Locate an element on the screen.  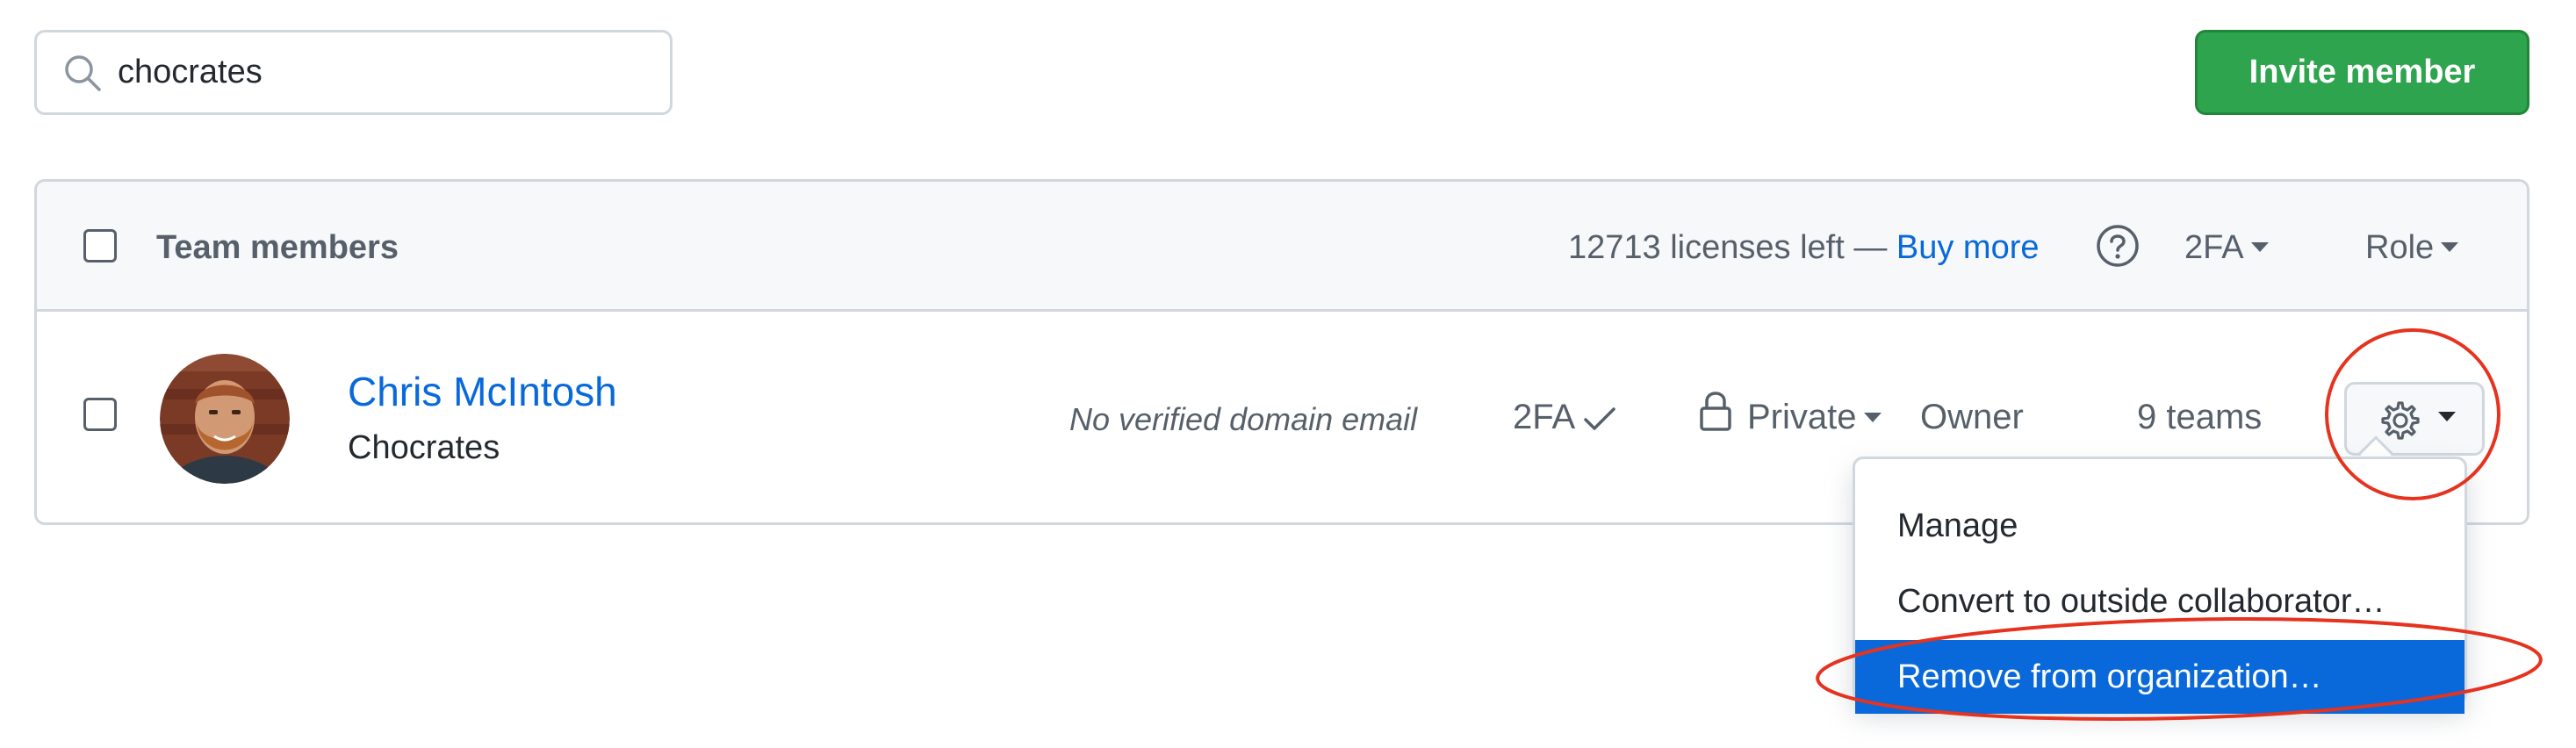
member-name-link: Chris McIntosh is located at coordinates (482, 391).